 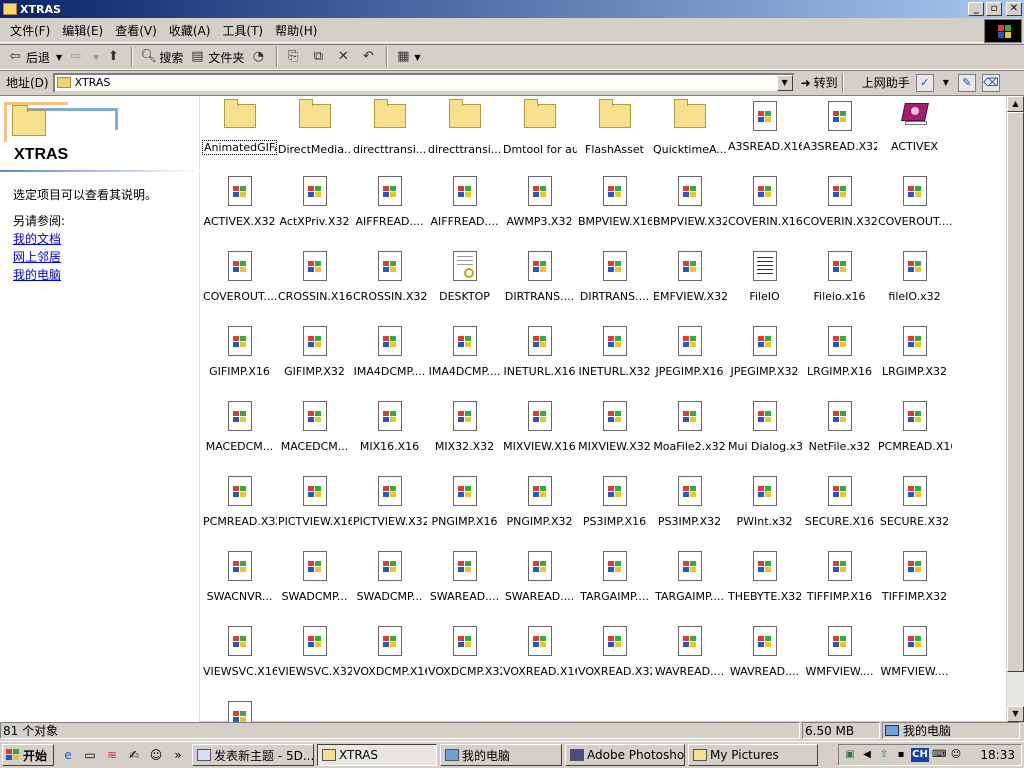 I want to click on file-item: BMPVIEW.X16, so click(x=614, y=210).